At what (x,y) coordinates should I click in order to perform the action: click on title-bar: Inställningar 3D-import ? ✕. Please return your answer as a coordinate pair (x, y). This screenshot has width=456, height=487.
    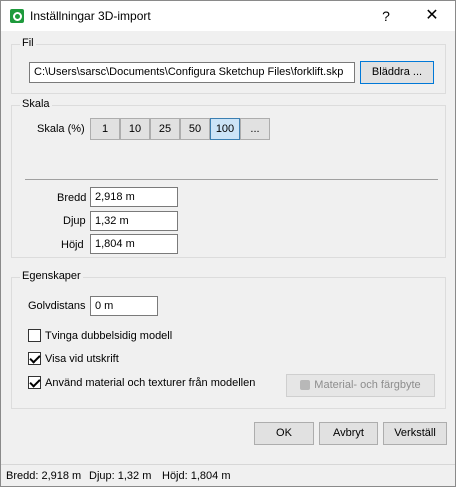
    Looking at the image, I should click on (228, 16).